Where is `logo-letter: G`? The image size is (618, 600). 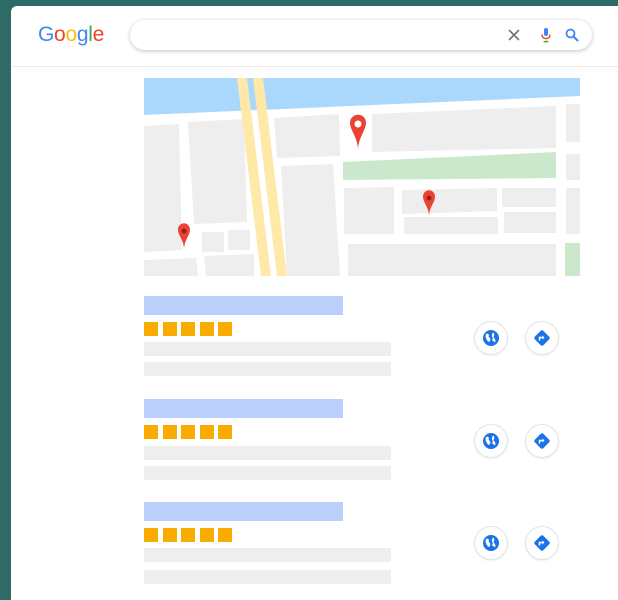 logo-letter: G is located at coordinates (46, 34).